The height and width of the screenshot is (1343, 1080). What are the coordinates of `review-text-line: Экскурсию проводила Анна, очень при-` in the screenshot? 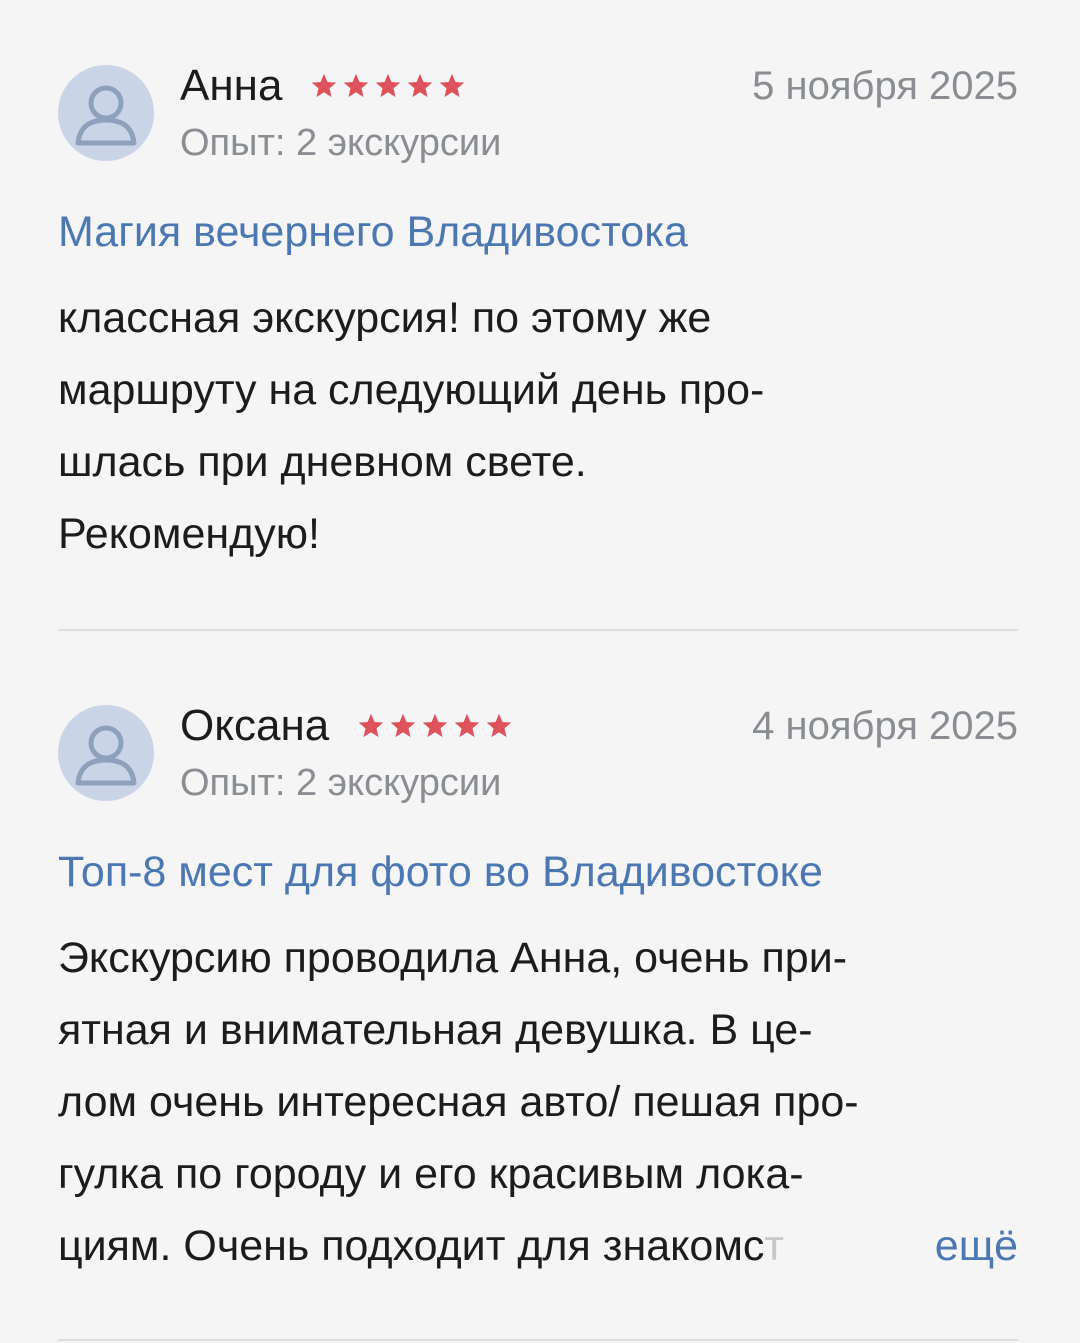 It's located at (453, 958).